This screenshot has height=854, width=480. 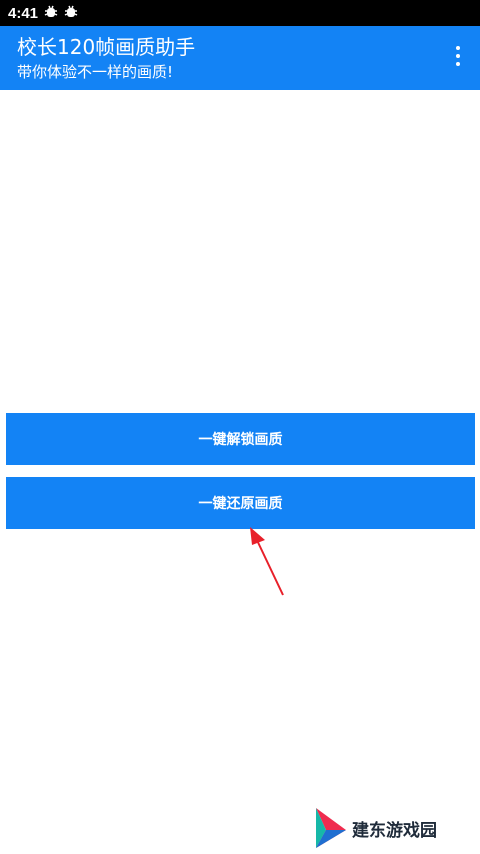 I want to click on unlock-quality-button: 一键解锁画质, so click(x=240, y=439).